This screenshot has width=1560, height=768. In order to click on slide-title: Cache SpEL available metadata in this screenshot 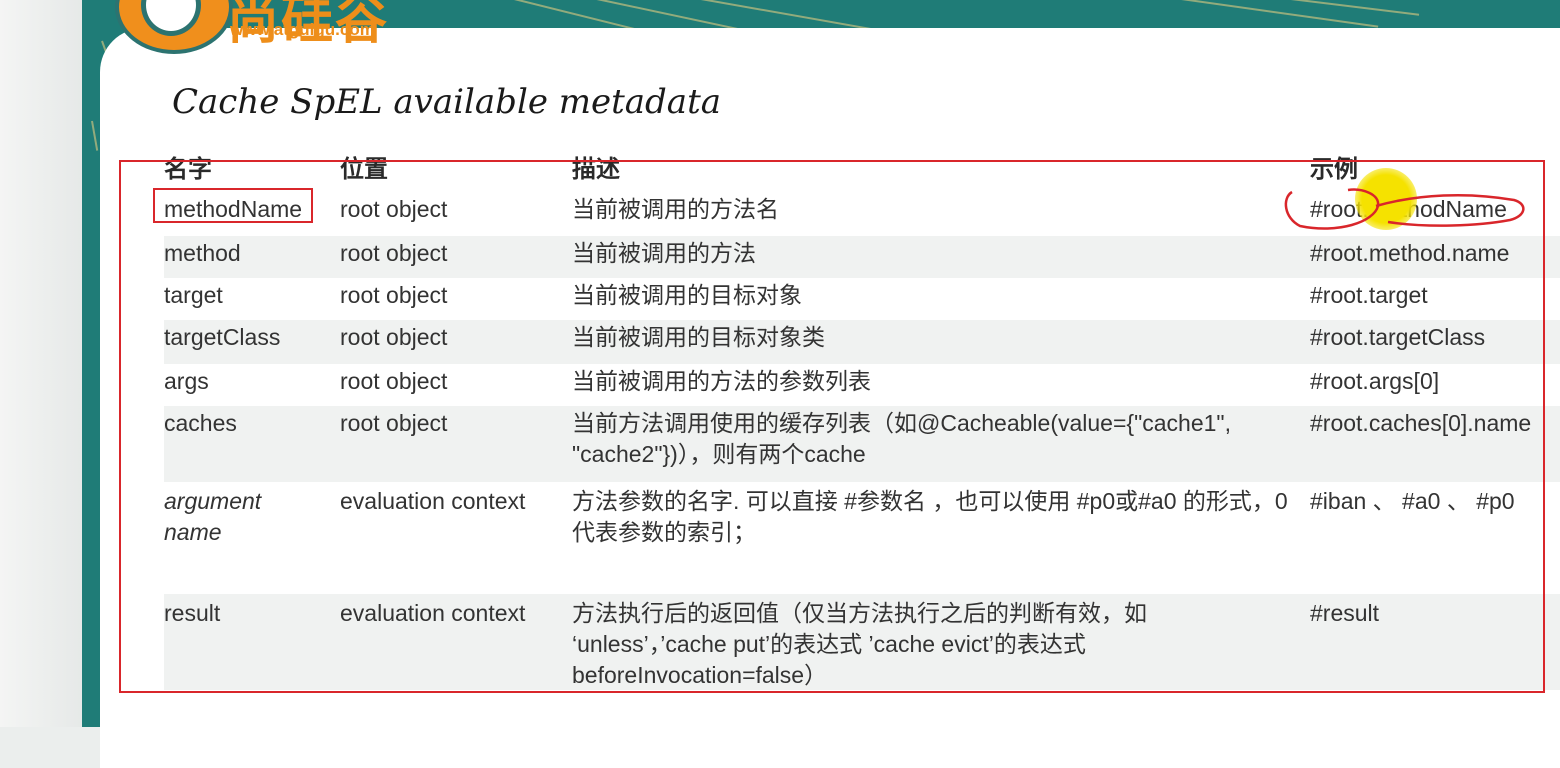, I will do `click(447, 102)`.